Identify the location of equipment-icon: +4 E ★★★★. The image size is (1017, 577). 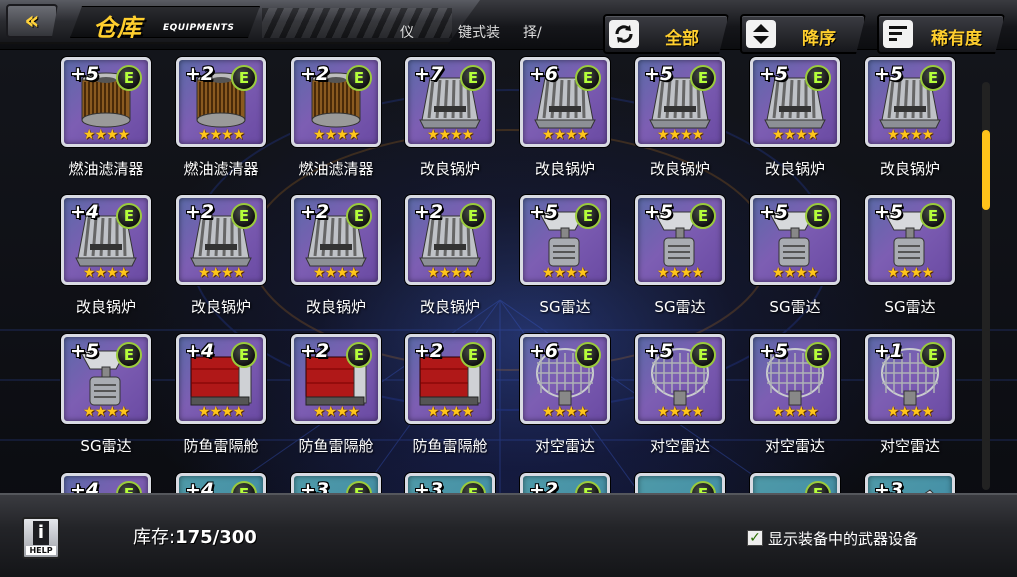
(106, 240).